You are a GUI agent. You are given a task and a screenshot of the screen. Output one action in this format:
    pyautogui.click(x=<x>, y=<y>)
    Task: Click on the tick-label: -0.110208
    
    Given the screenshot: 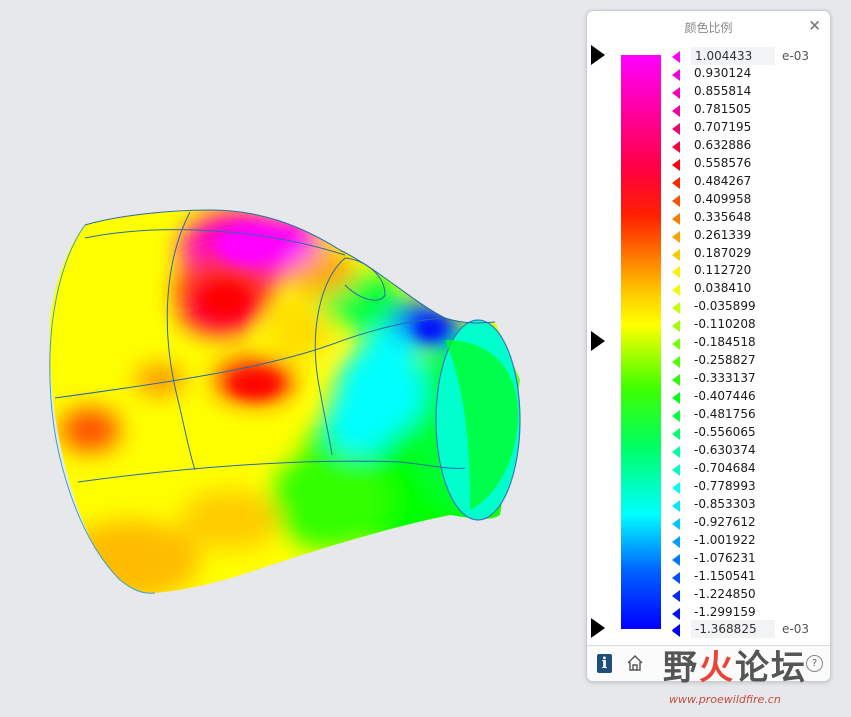 What is the action you would take?
    pyautogui.click(x=725, y=324)
    